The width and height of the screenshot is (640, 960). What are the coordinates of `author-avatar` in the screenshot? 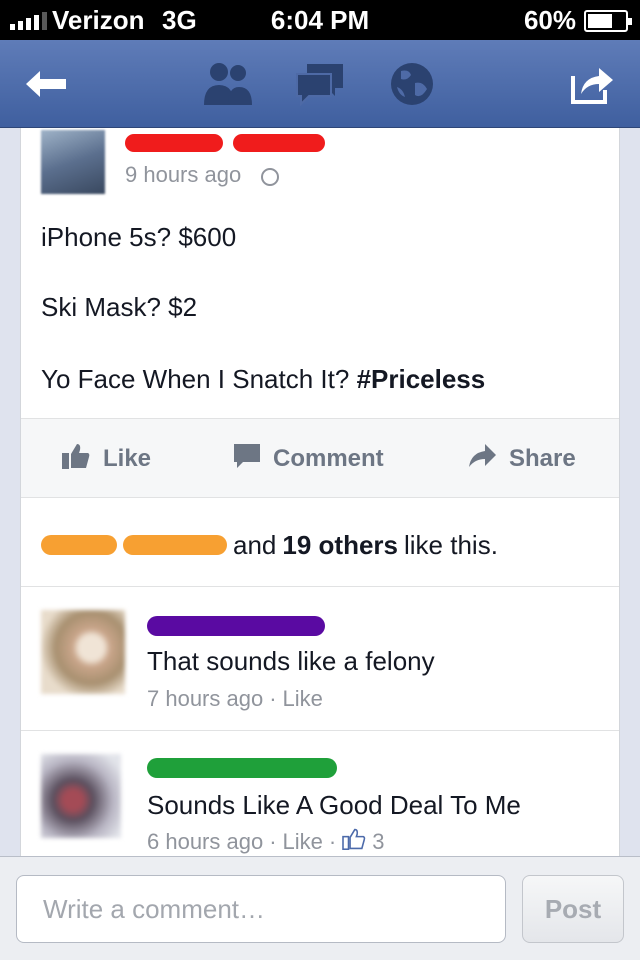 It's located at (73, 162).